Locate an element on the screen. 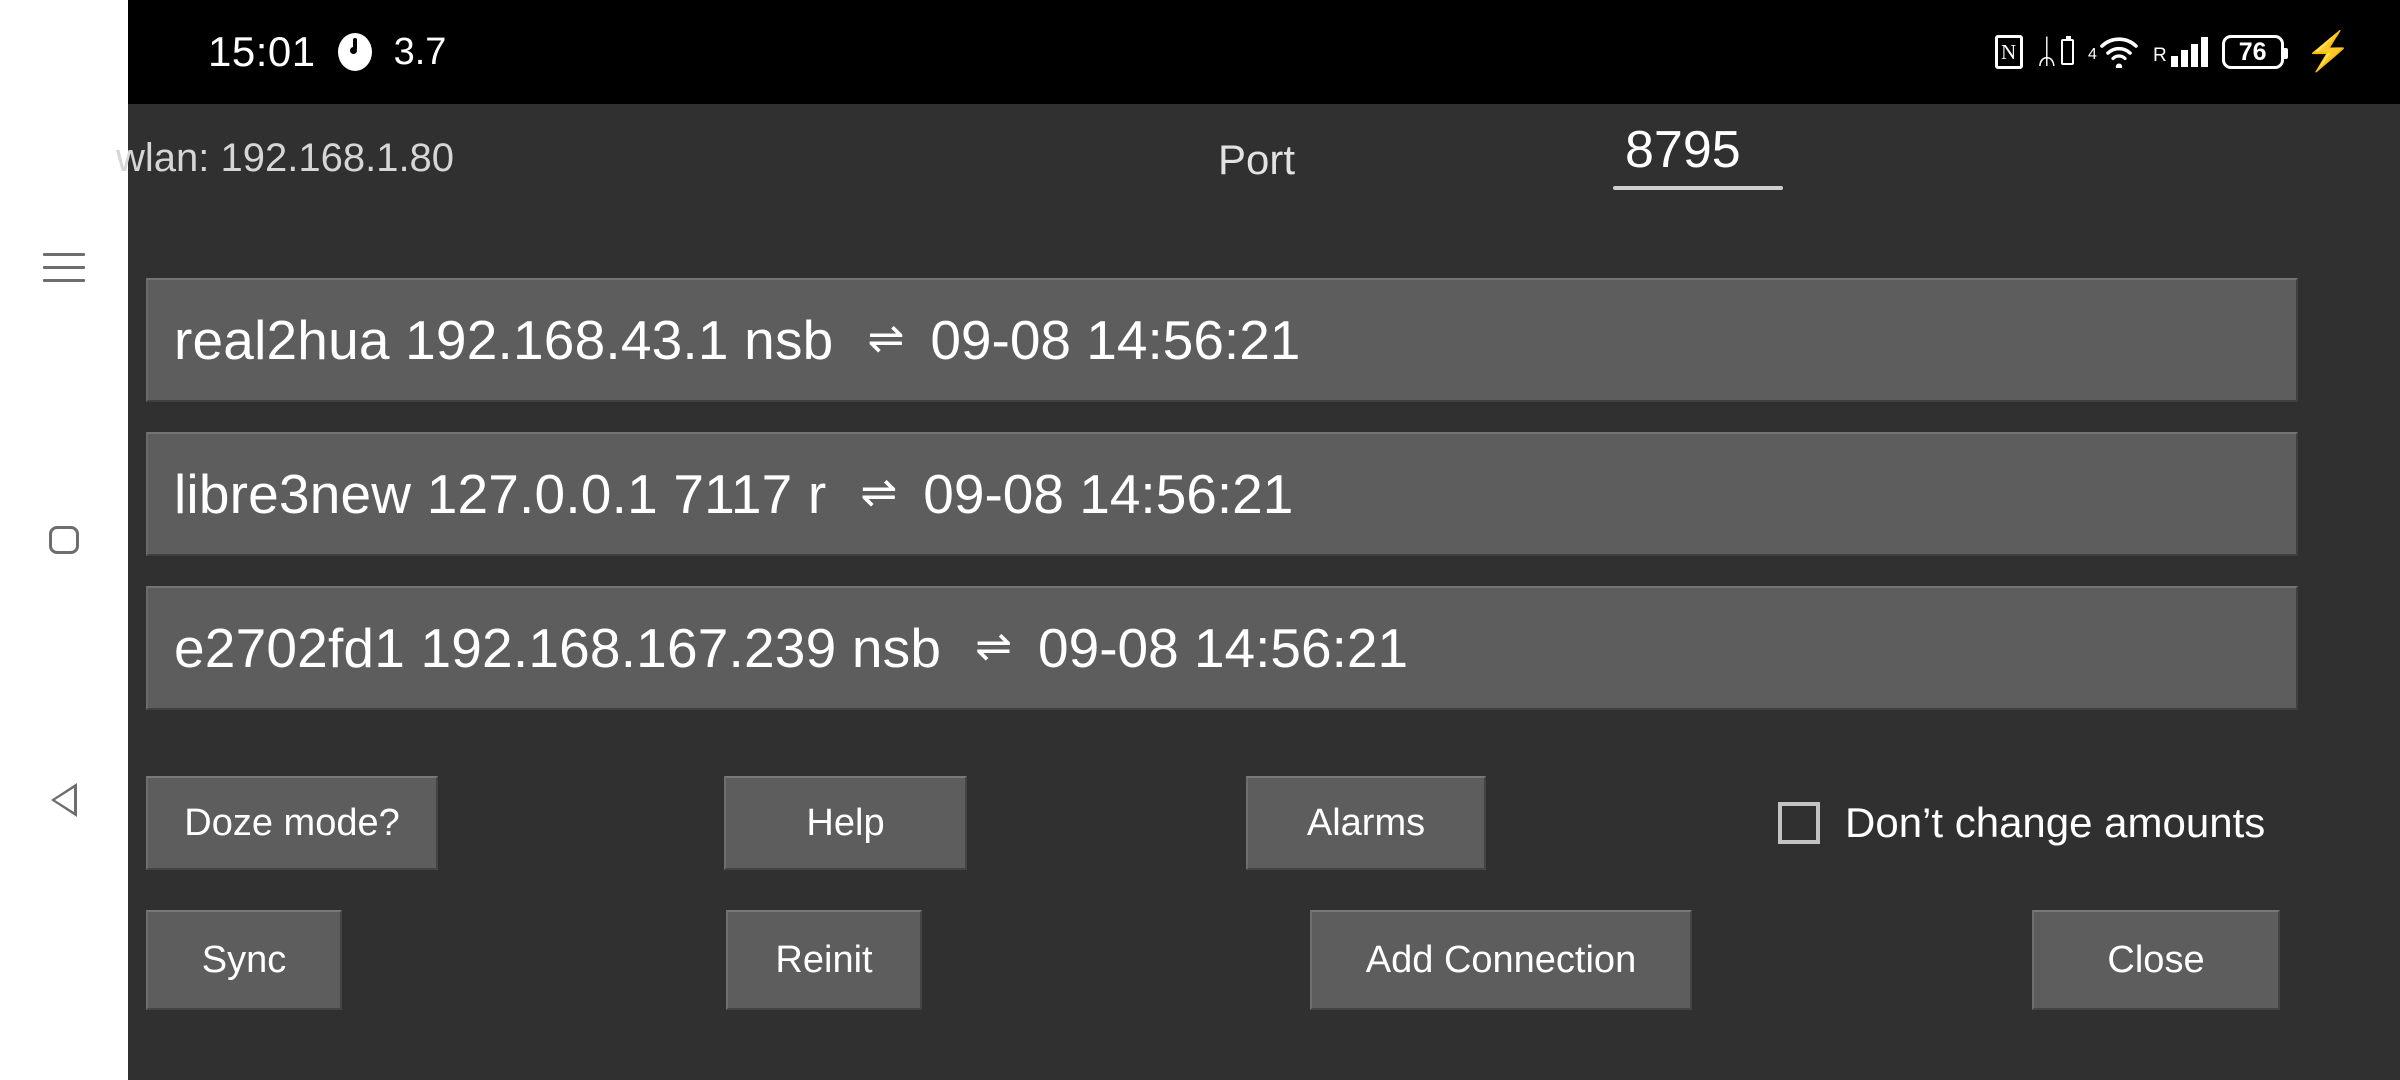  port-input-underline is located at coordinates (1698, 188).